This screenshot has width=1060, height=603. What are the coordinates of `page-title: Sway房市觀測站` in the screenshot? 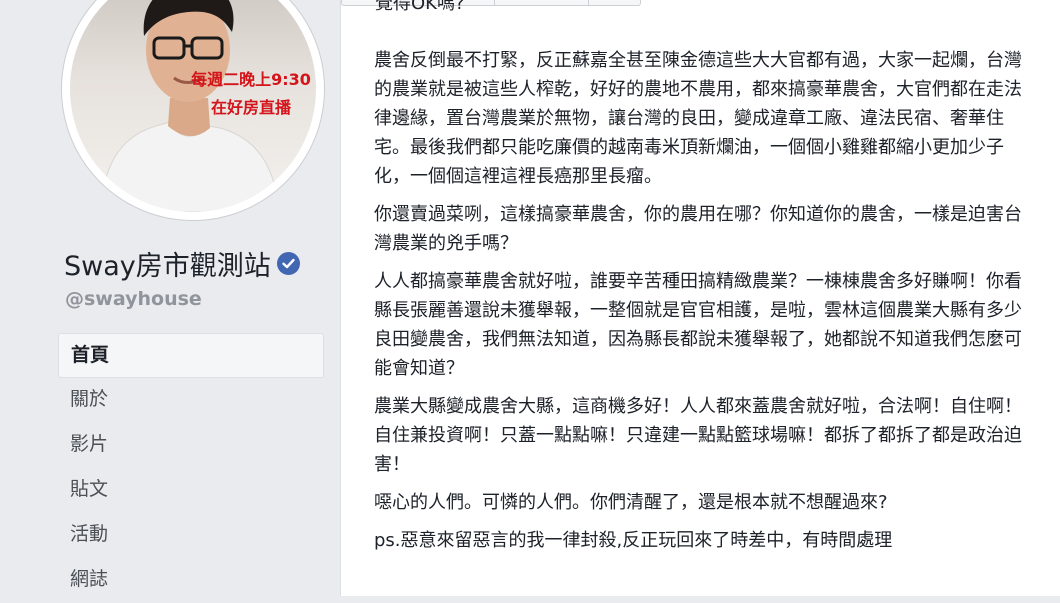 It's located at (182, 263).